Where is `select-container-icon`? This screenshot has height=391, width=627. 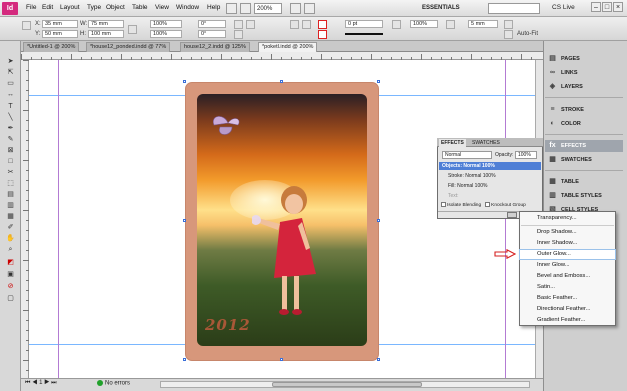
select-container-icon is located at coordinates (294, 24).